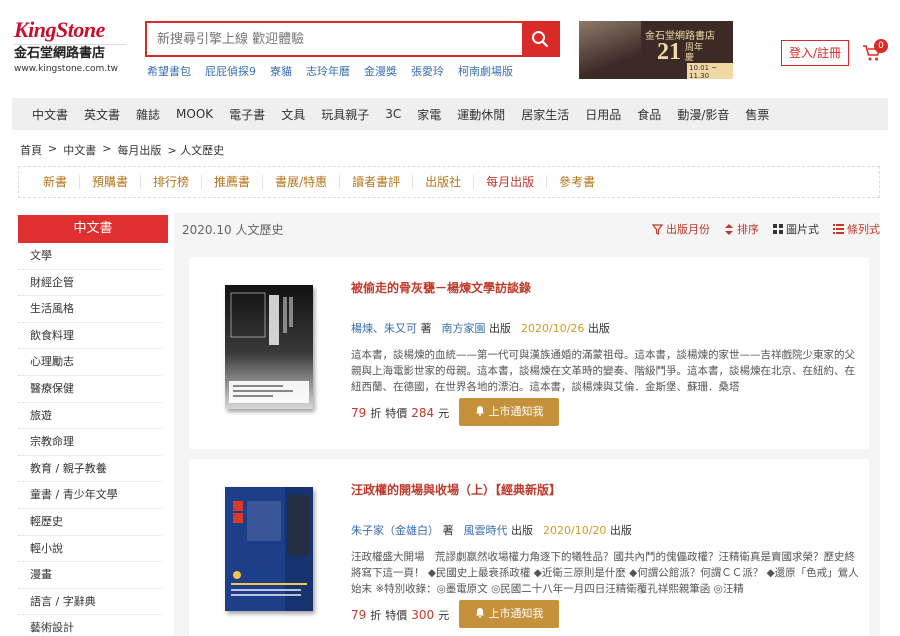 Image resolution: width=900 pixels, height=636 pixels. I want to click on product-date: 2020/10/26, so click(553, 328).